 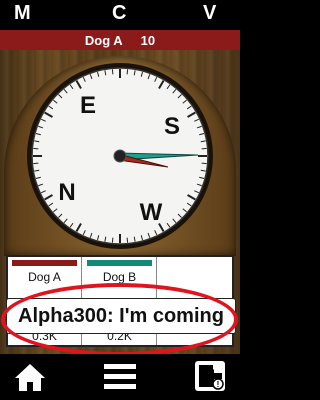 What do you see at coordinates (151, 212) in the screenshot?
I see `compass-letter-west: W` at bounding box center [151, 212].